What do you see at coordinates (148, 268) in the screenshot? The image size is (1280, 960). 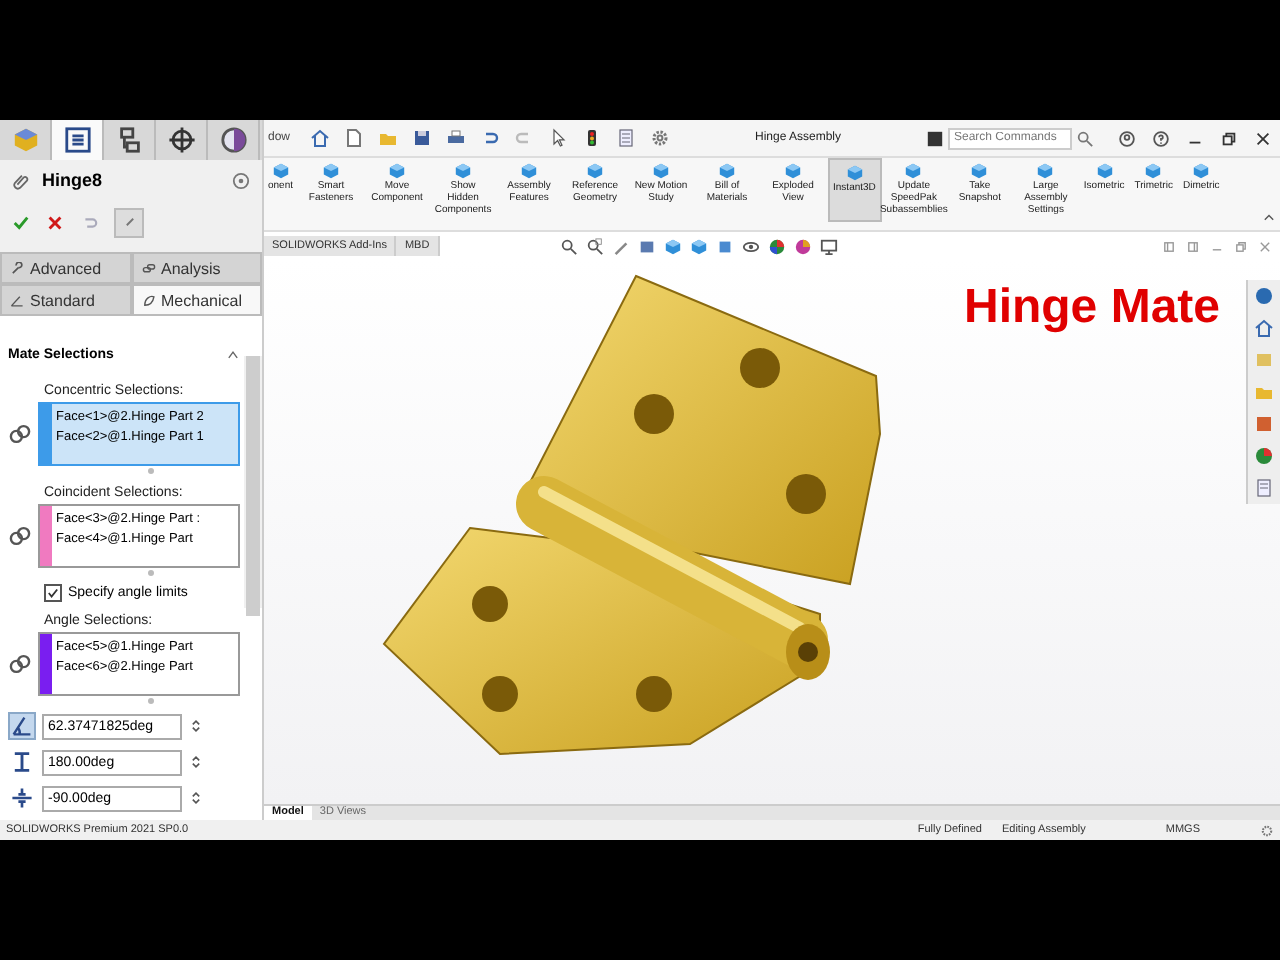 I see `link-icon` at bounding box center [148, 268].